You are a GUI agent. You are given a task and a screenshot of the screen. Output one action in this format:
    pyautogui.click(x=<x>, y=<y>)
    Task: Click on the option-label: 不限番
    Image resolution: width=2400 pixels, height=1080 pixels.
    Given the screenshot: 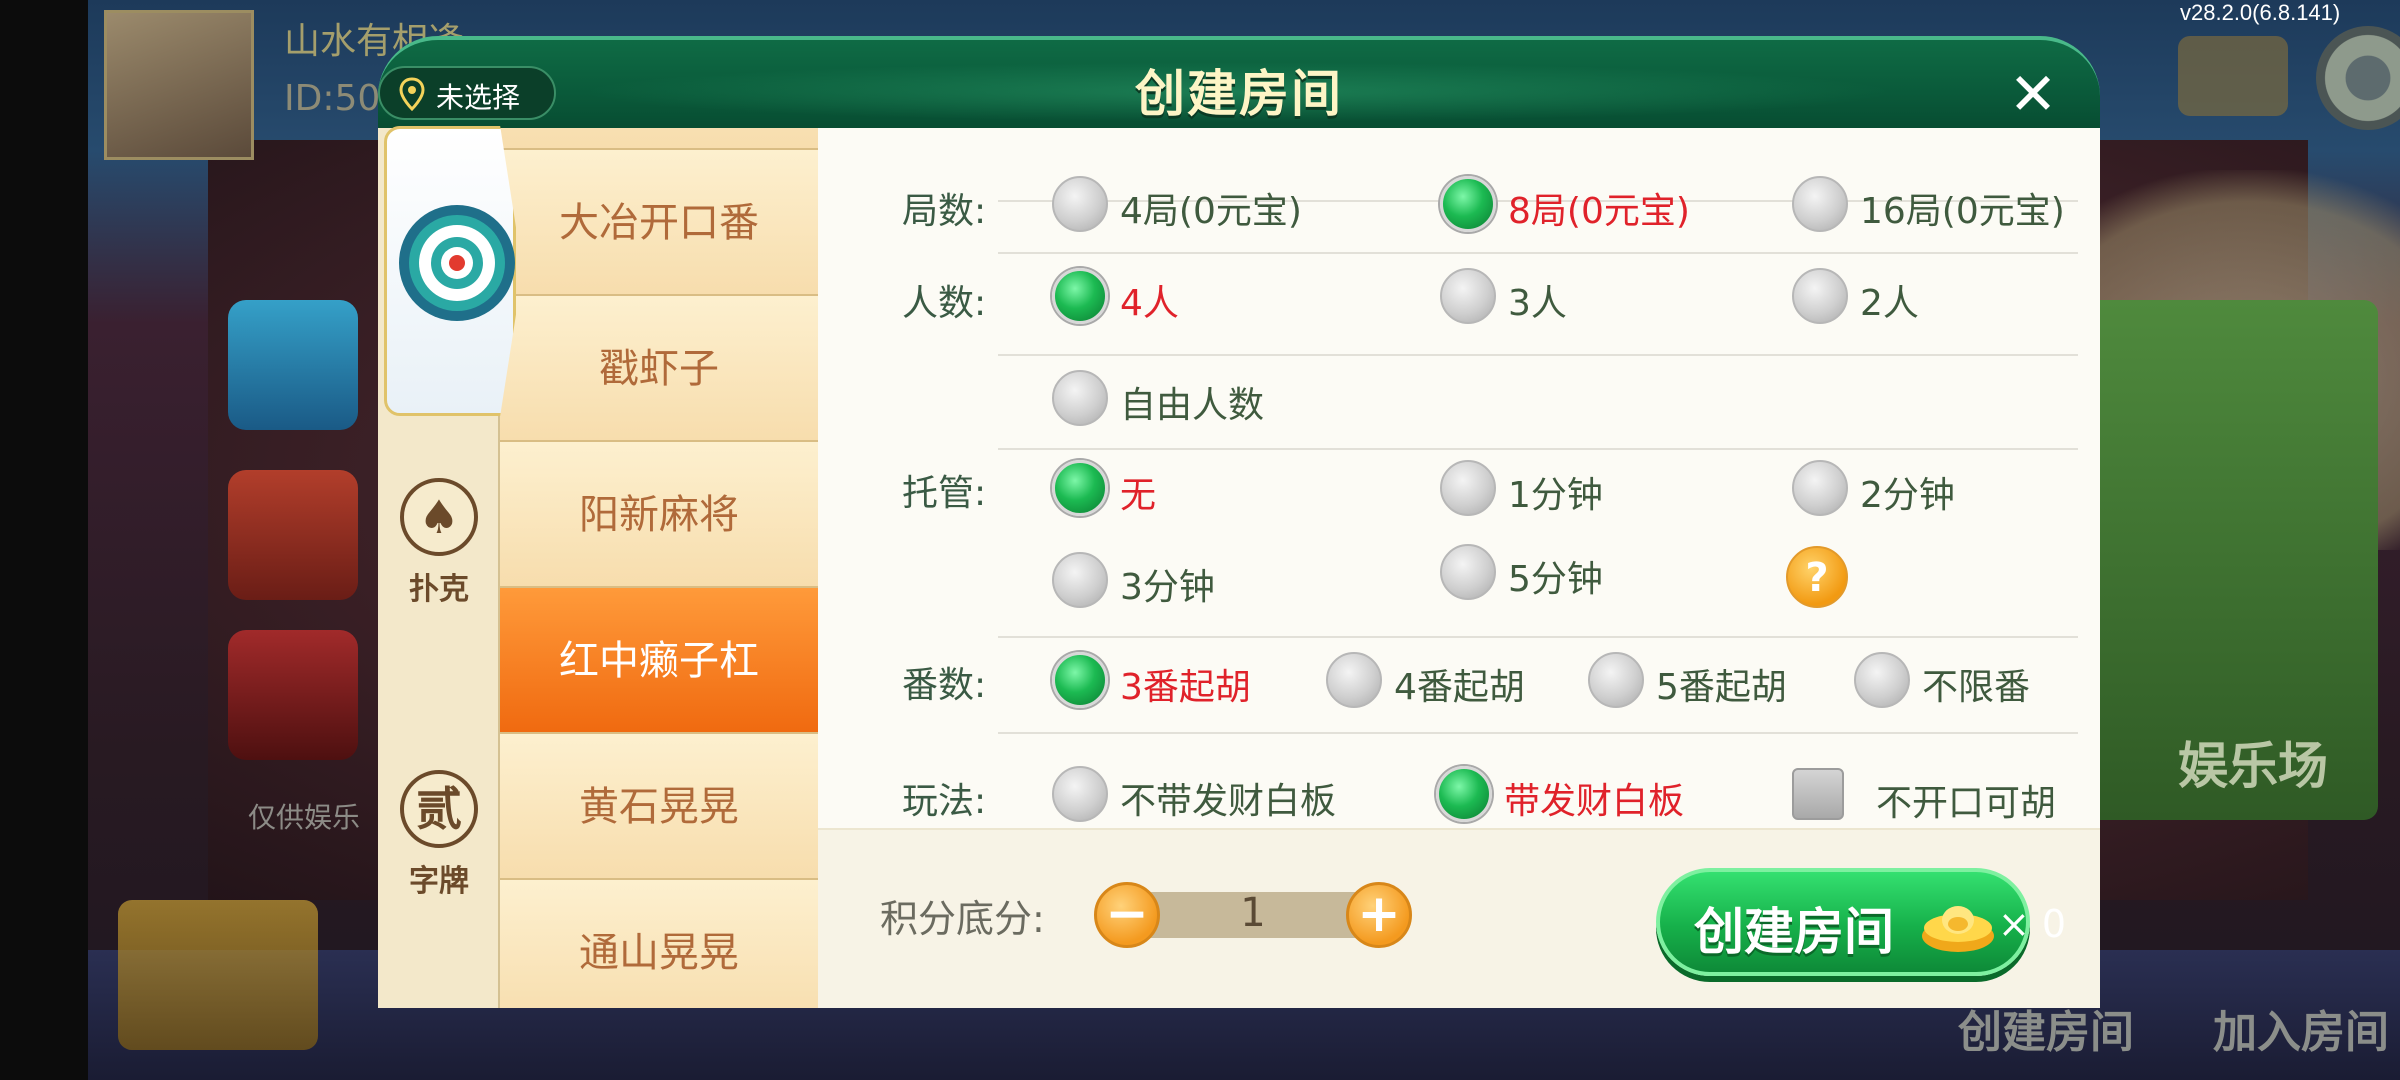 What is the action you would take?
    pyautogui.click(x=1976, y=687)
    